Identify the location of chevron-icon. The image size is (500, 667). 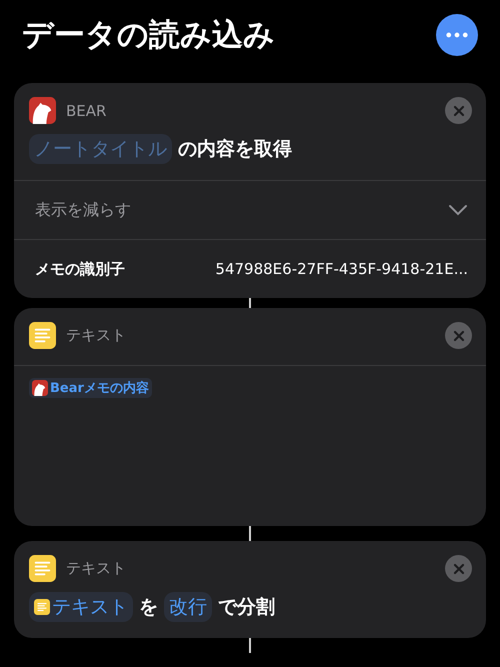
(458, 210).